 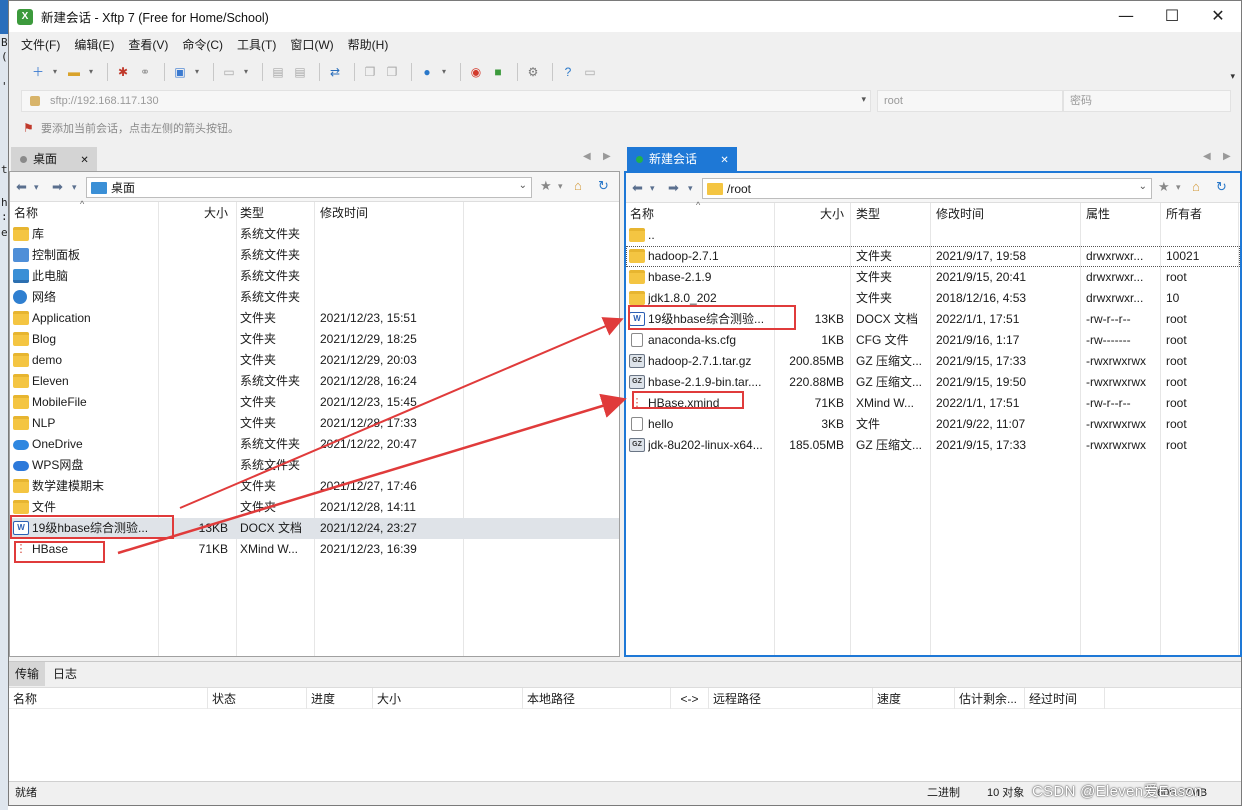 I want to click on annotation-arrows, so click(x=372, y=436).